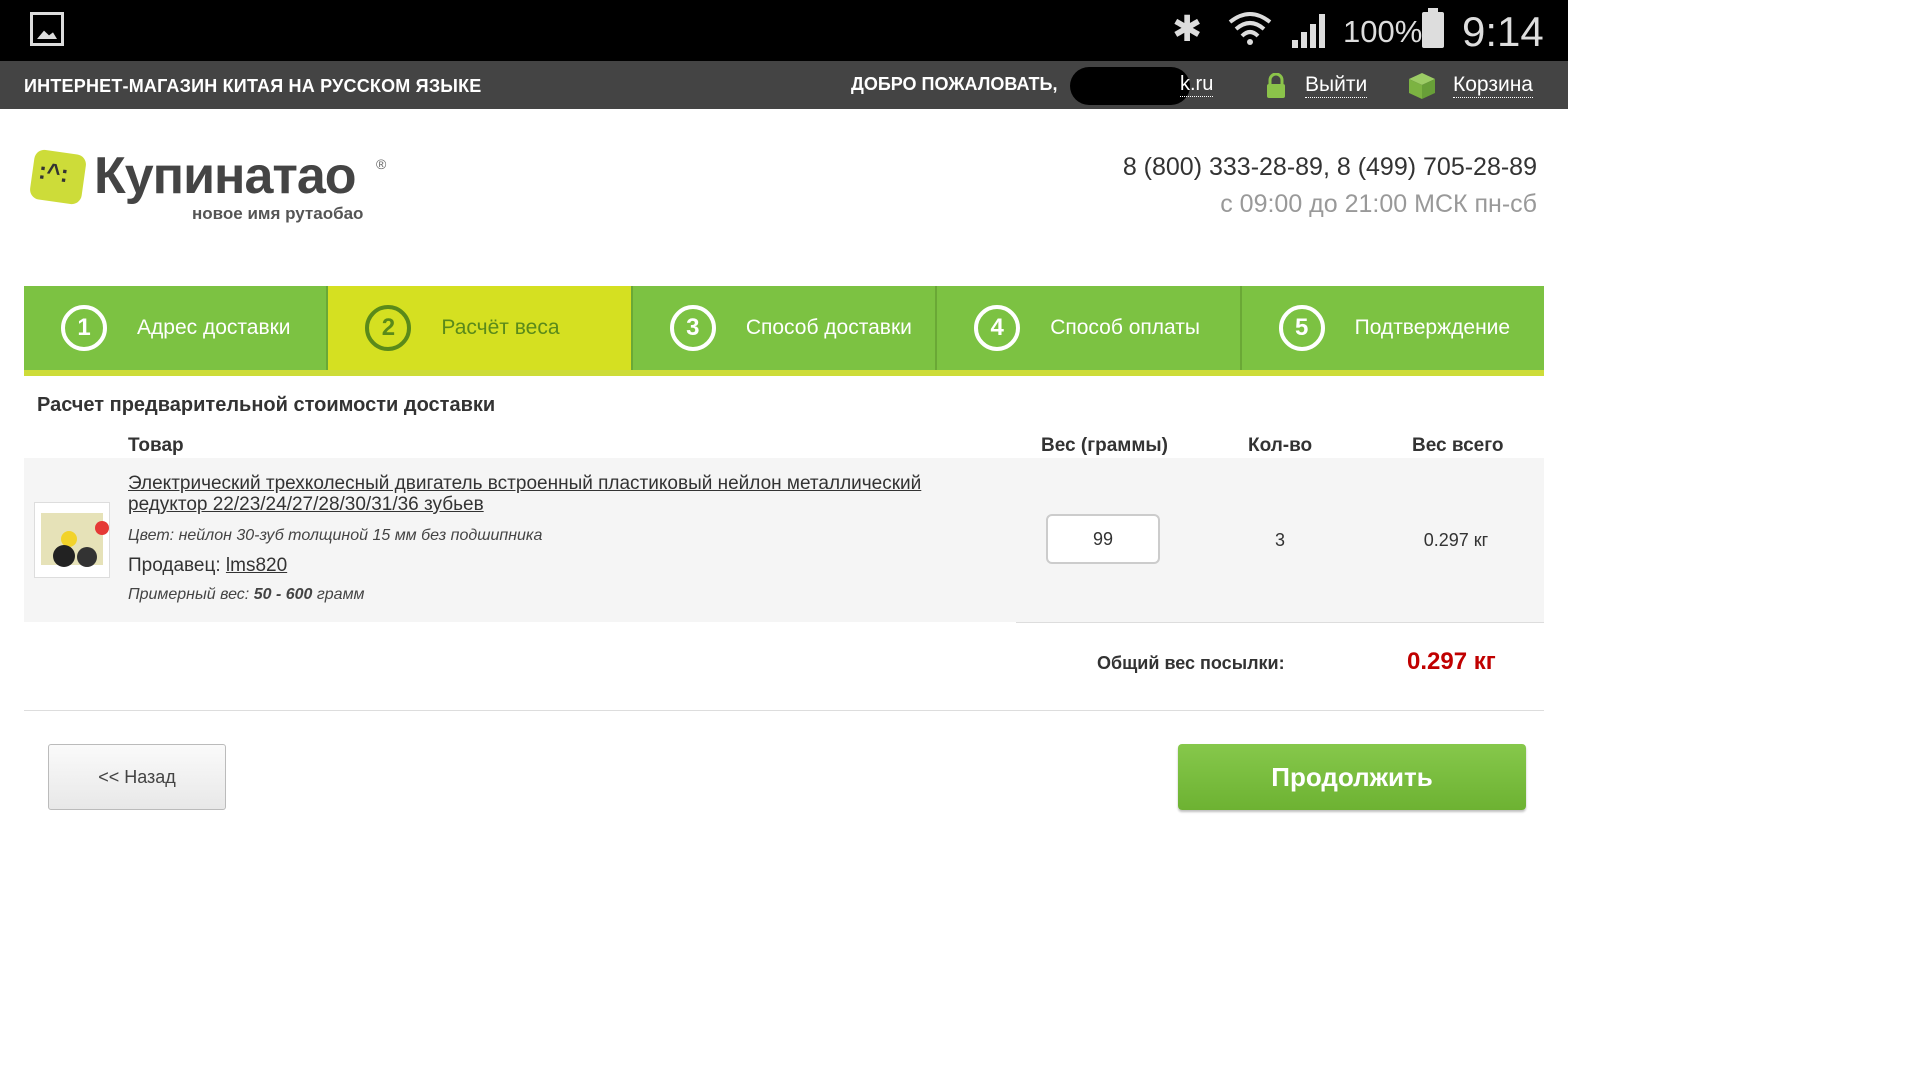 This screenshot has height=1080, width=1920. I want to click on logout-link: Выйти, so click(1336, 85).